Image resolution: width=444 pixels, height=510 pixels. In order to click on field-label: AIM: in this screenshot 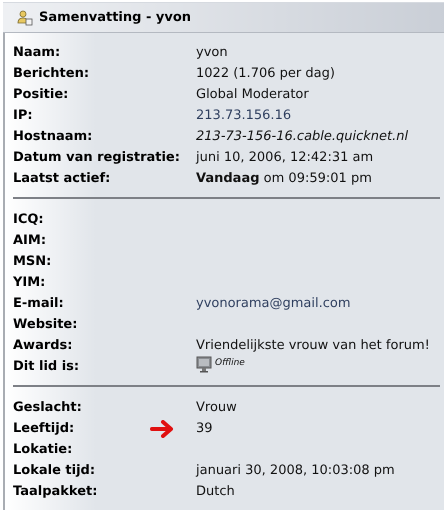, I will do `click(30, 240)`.